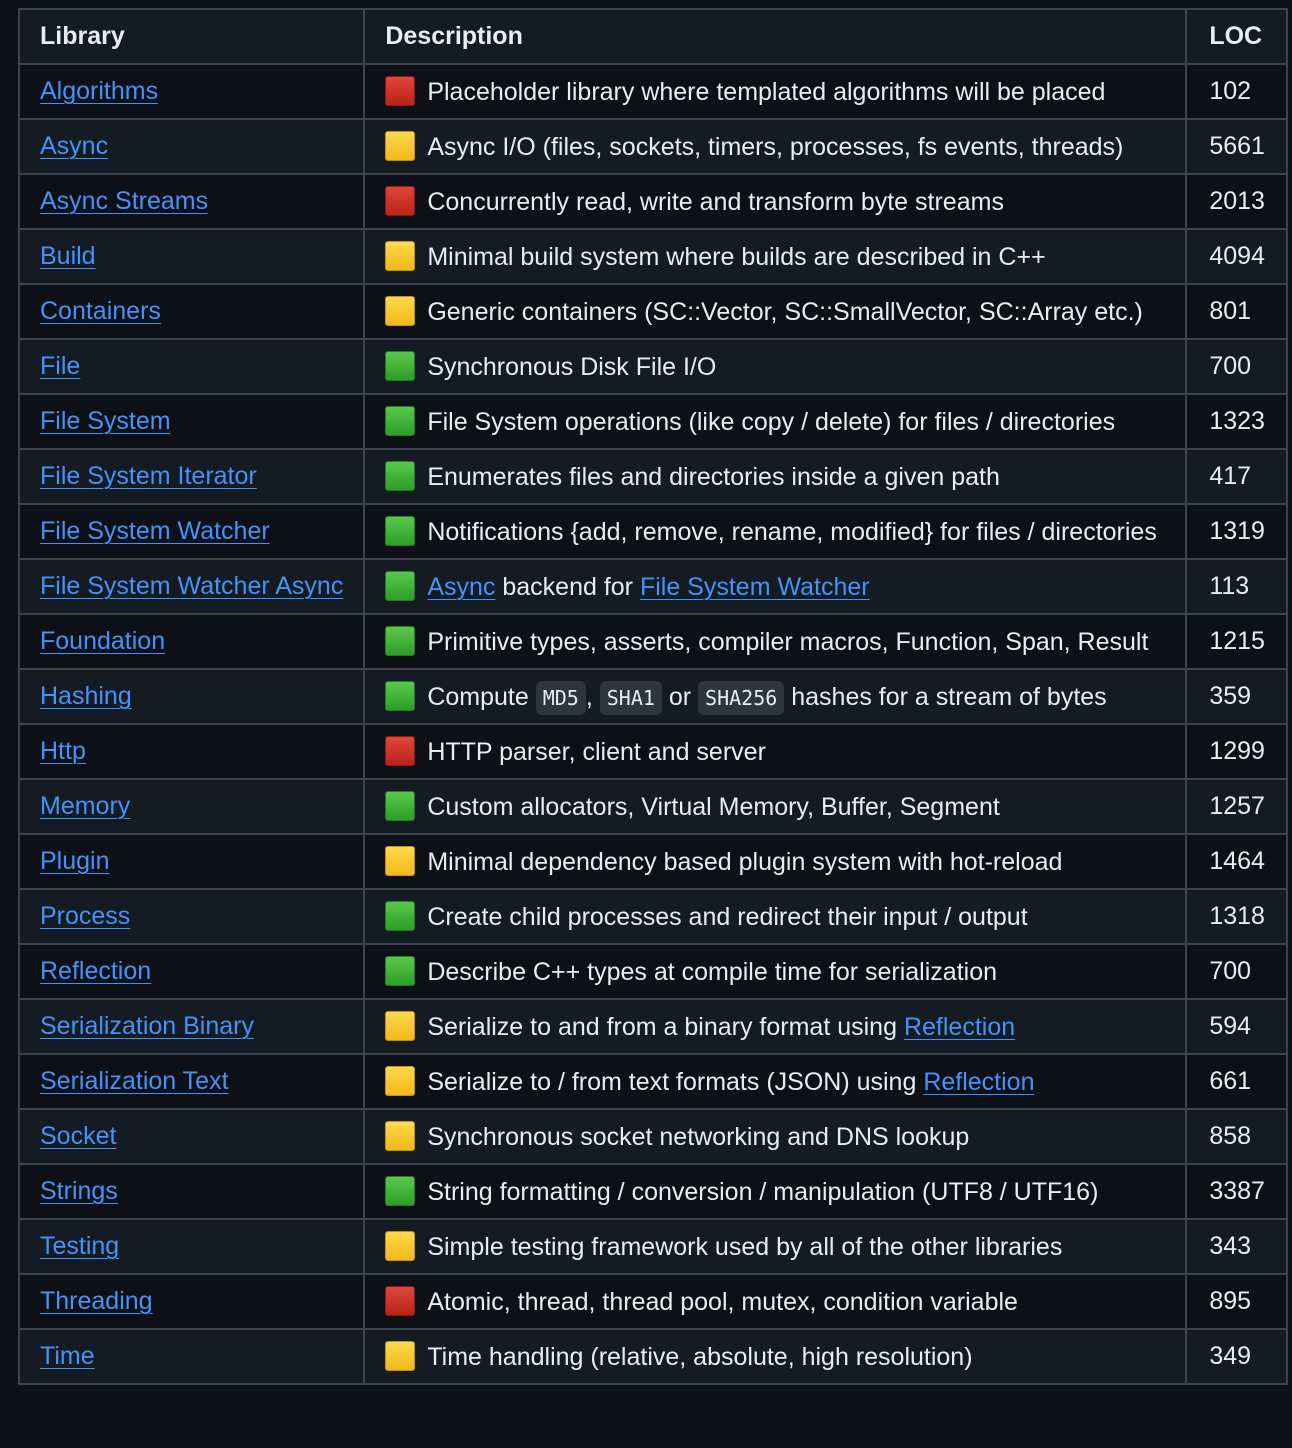  Describe the element at coordinates (1237, 476) in the screenshot. I see `loc-cell: 417` at that location.